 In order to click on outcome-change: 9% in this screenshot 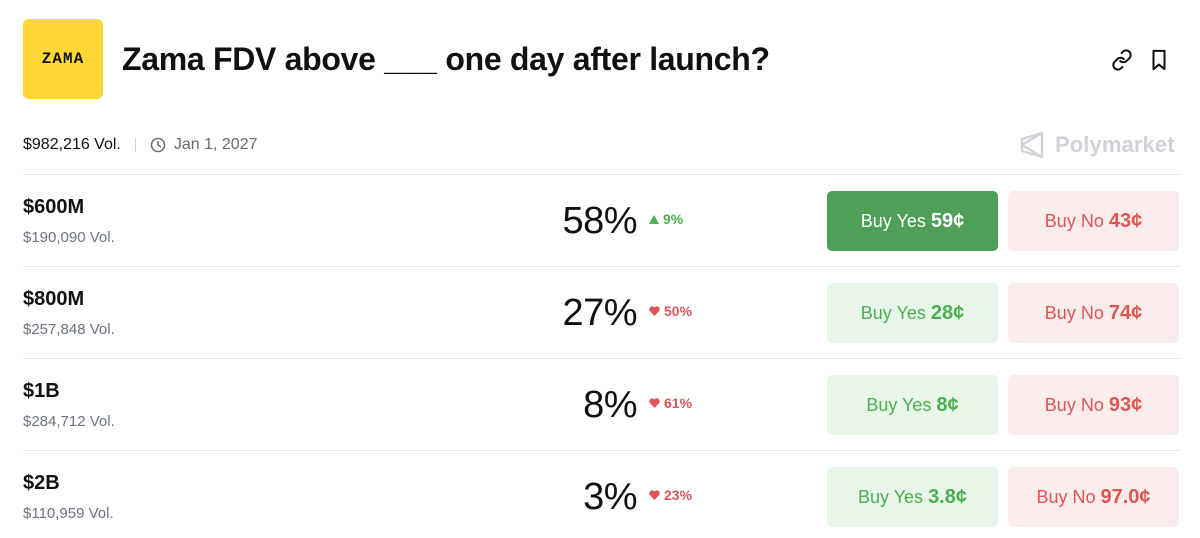, I will do `click(666, 219)`.